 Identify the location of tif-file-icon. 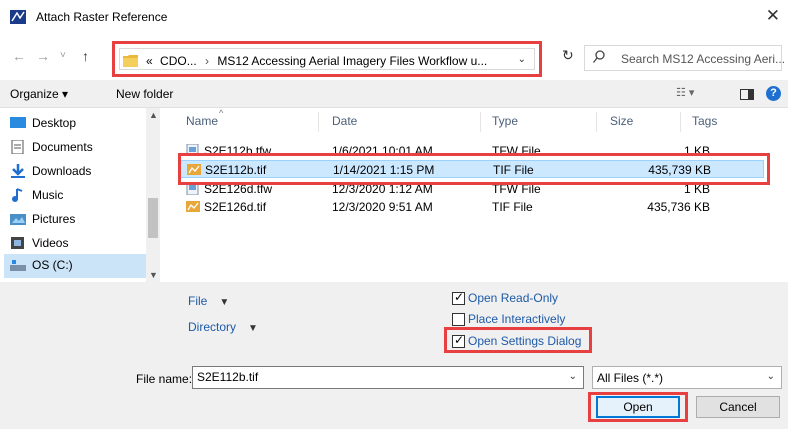
(193, 206).